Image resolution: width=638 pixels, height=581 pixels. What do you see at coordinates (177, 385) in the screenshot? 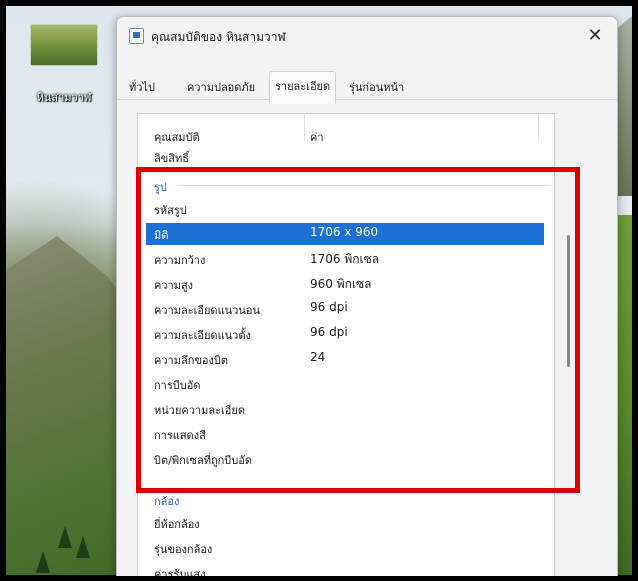
I see `property-name: การบีบอัด` at bounding box center [177, 385].